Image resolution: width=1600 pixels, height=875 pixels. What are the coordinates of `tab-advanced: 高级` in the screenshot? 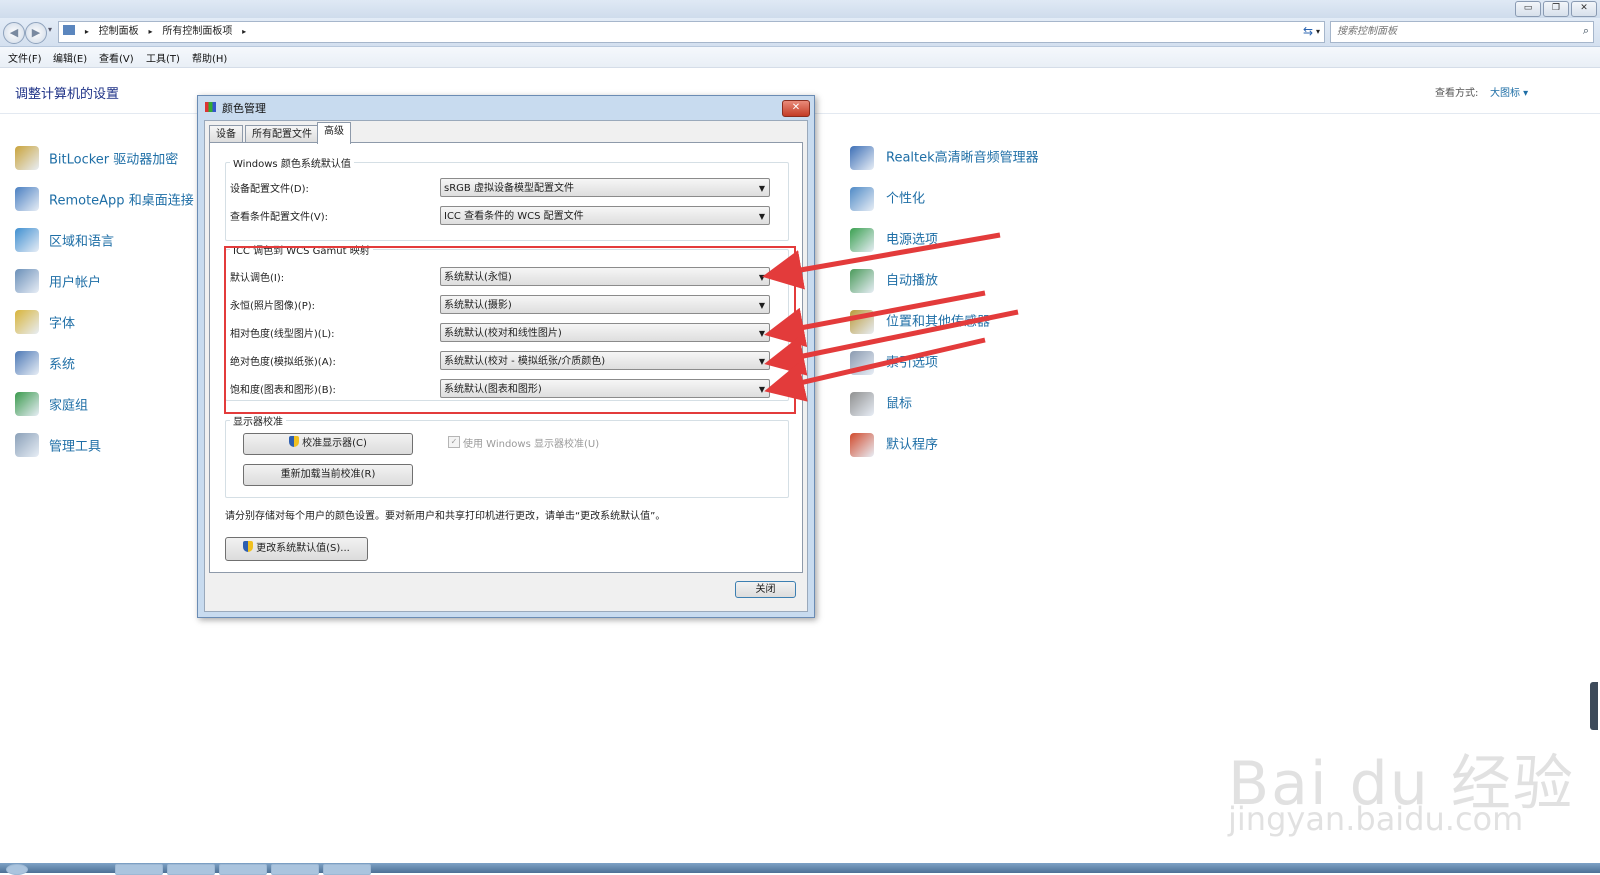 It's located at (334, 133).